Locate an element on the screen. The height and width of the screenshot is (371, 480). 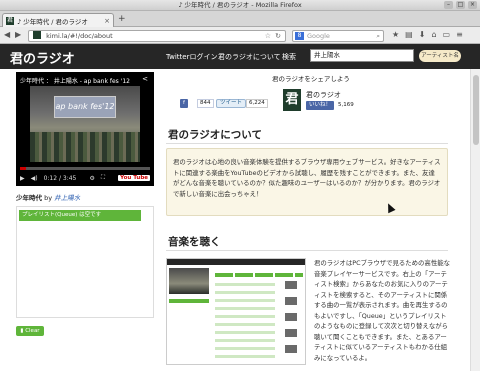
scrollbar-thumb is located at coordinates (476, 110).